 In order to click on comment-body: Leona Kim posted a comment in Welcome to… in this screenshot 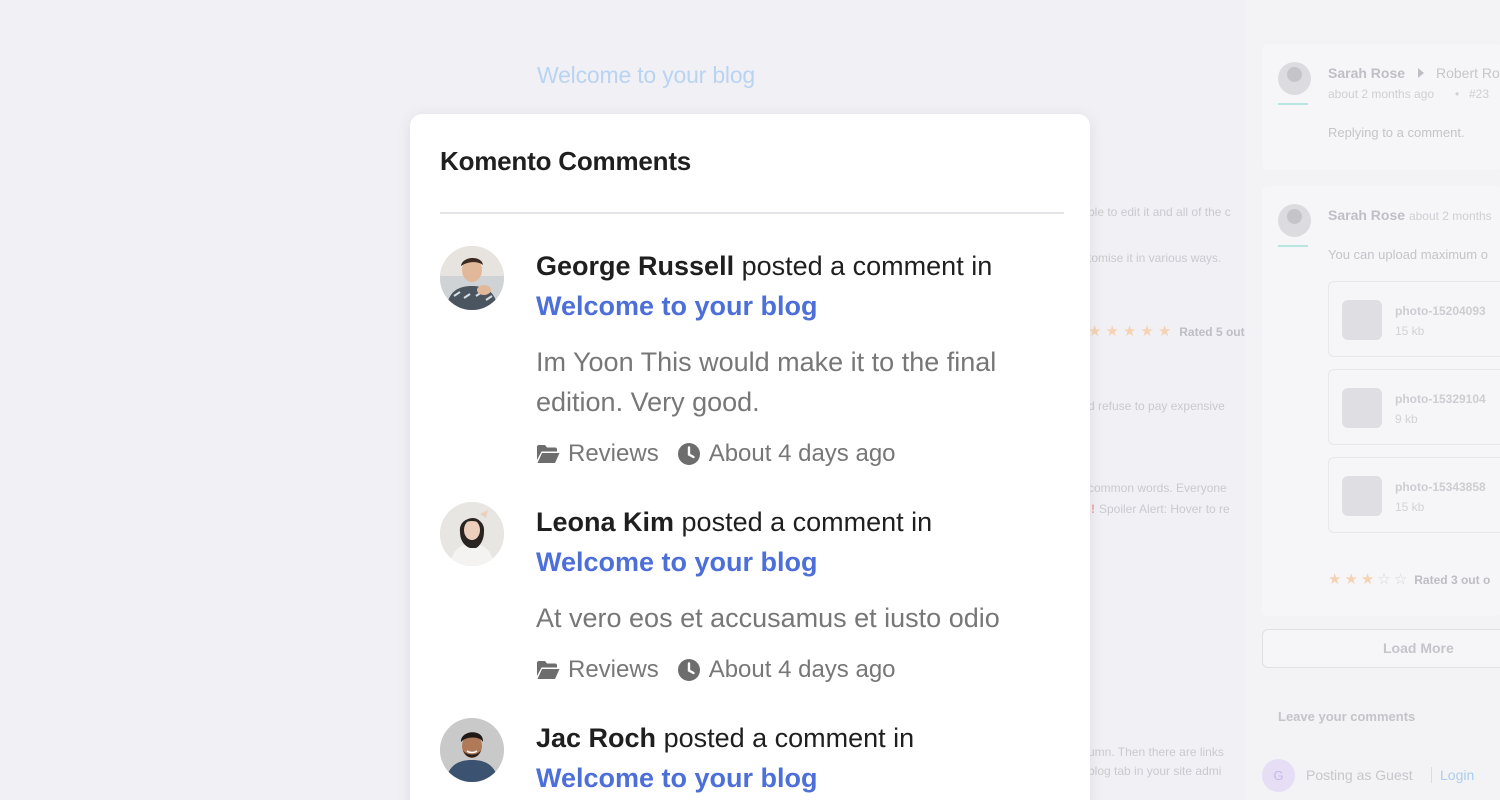, I will do `click(801, 596)`.